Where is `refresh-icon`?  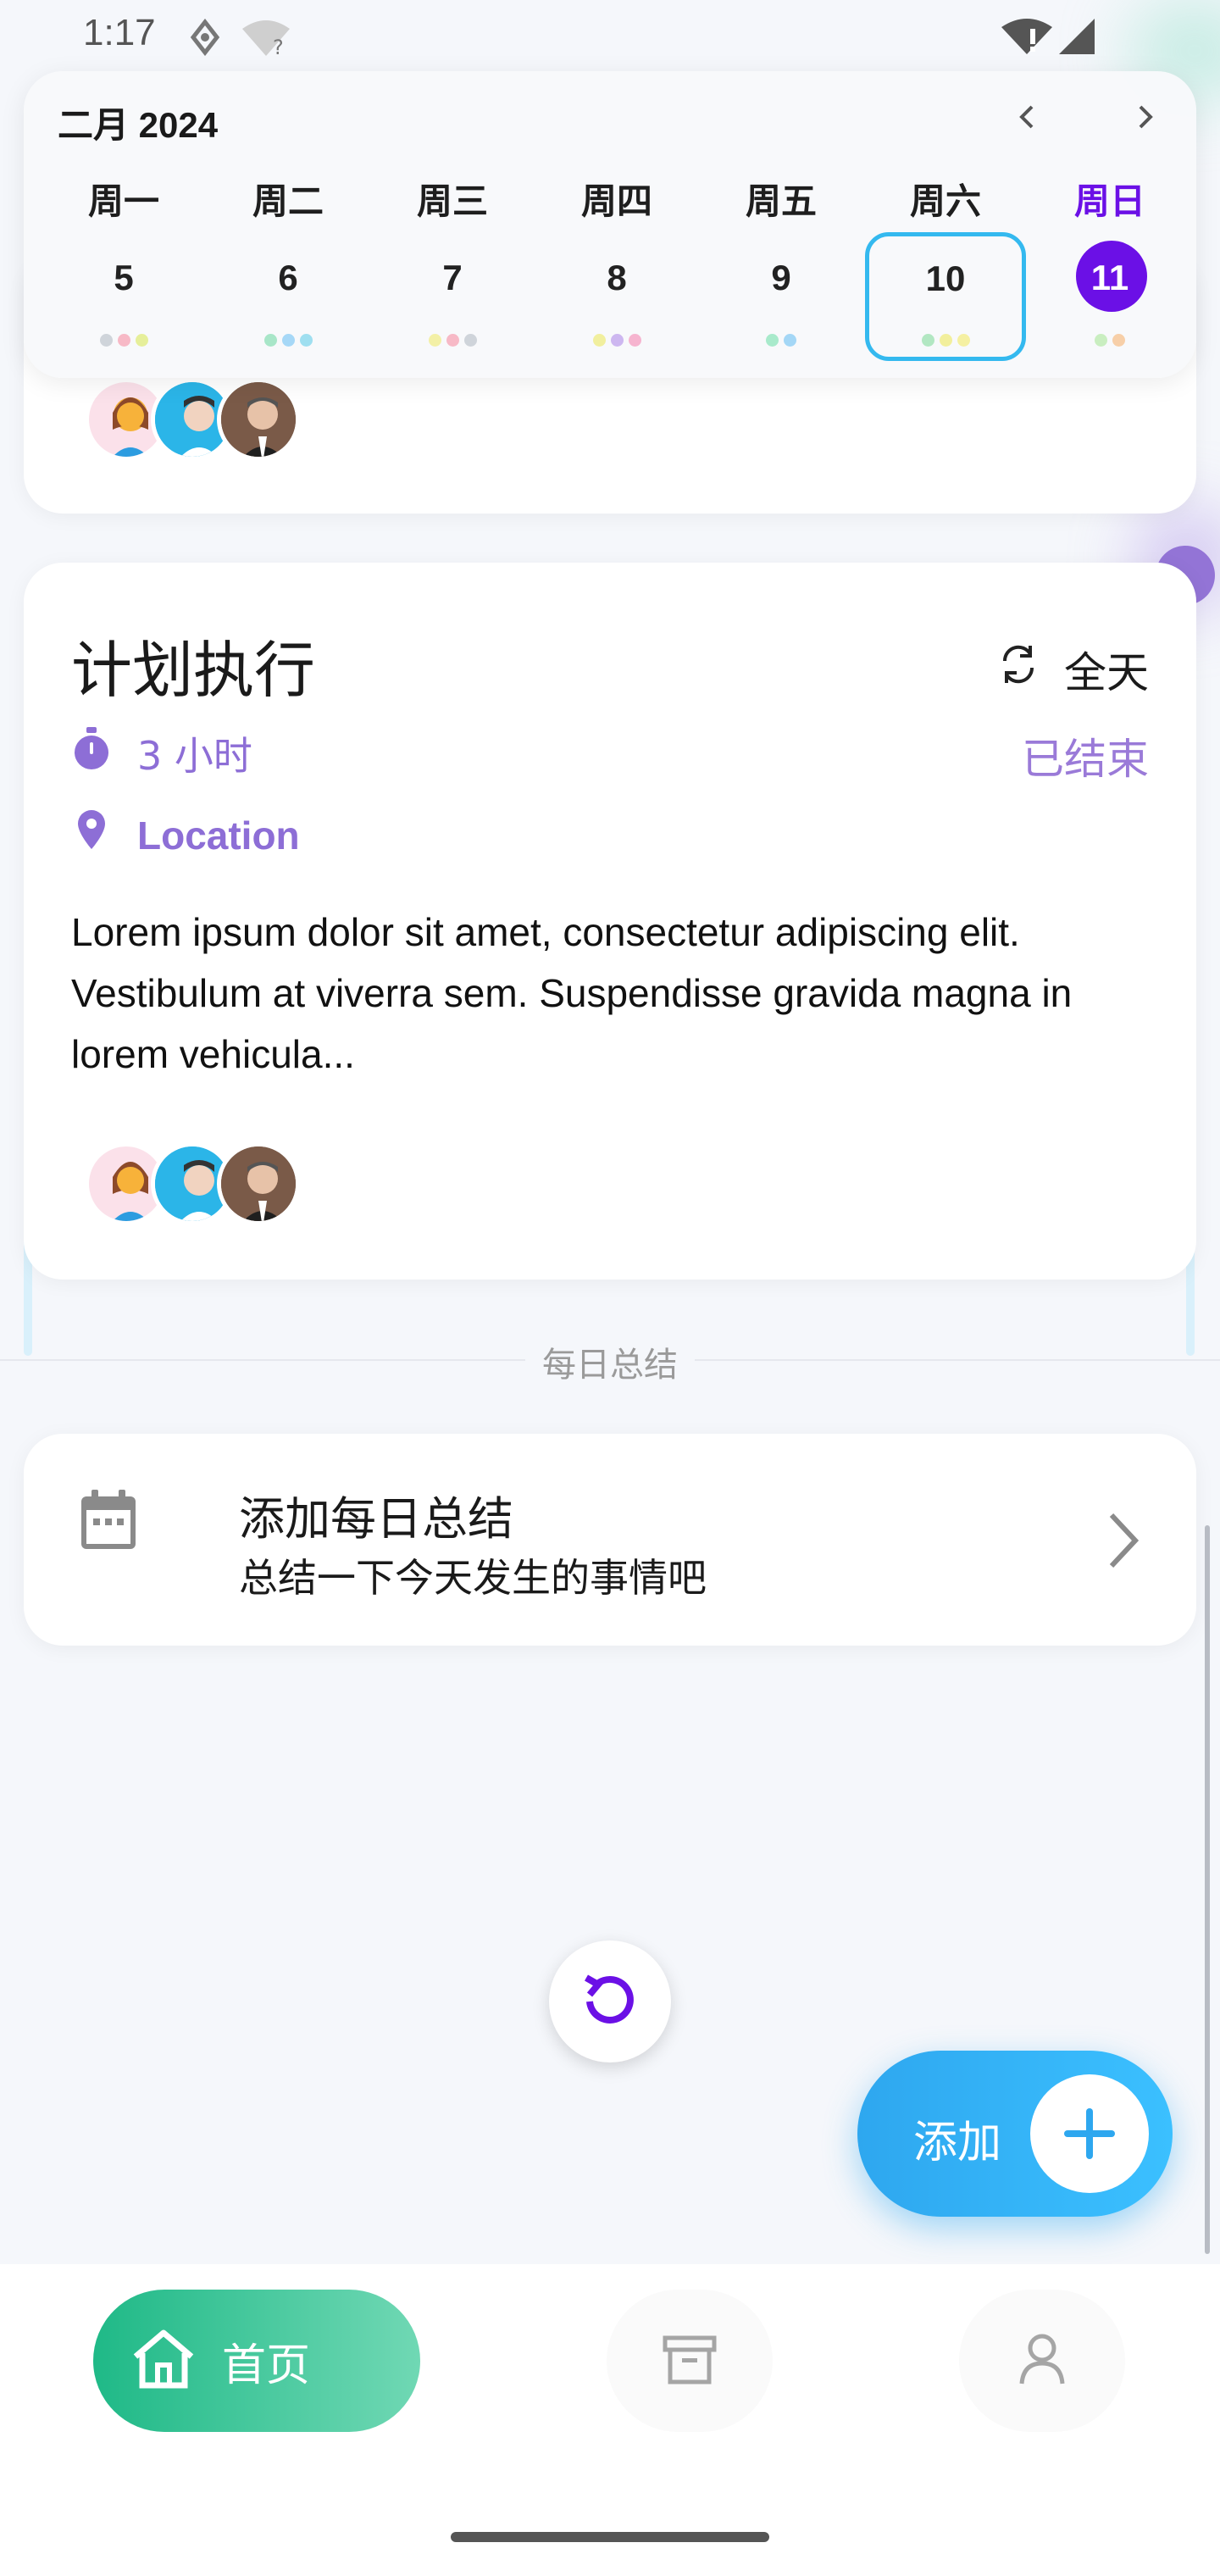 refresh-icon is located at coordinates (610, 2001).